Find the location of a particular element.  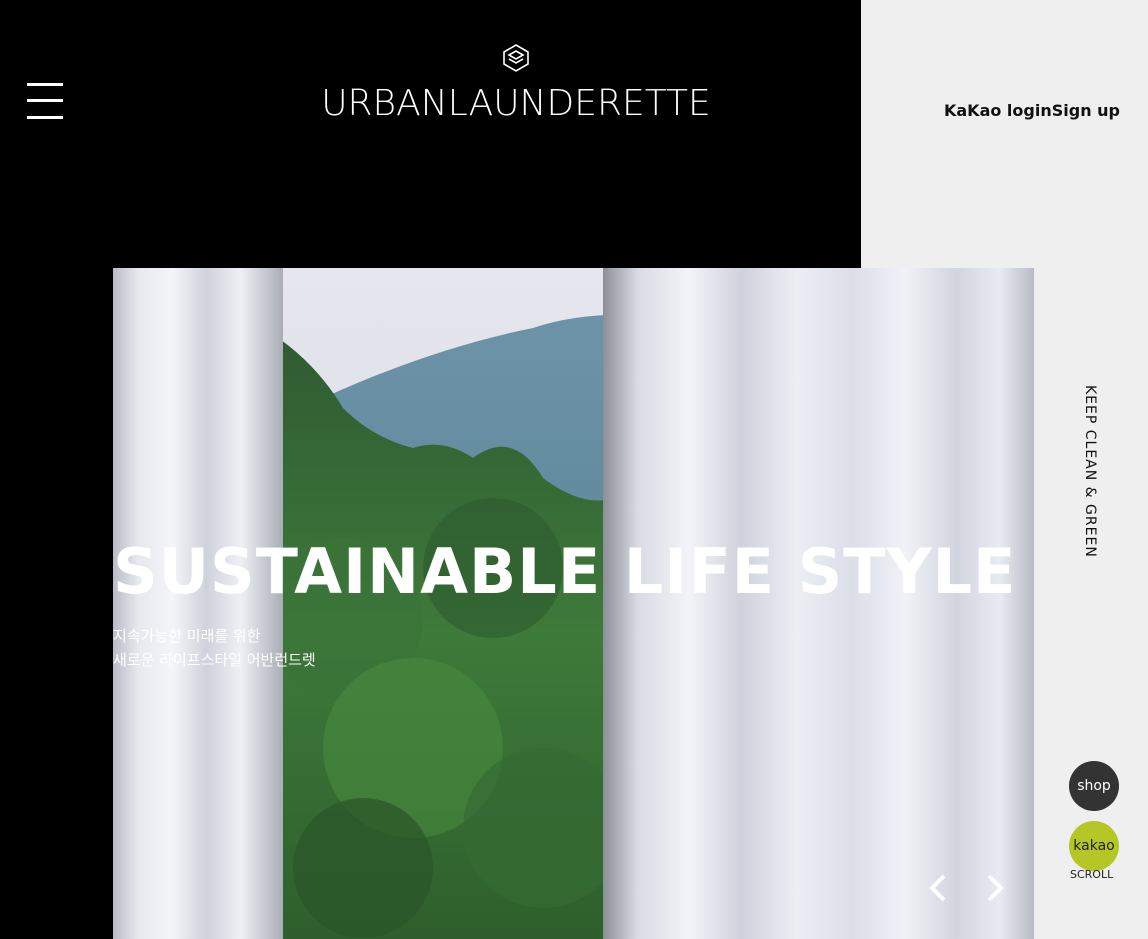

layered-diamond-logo-icon is located at coordinates (516, 58).